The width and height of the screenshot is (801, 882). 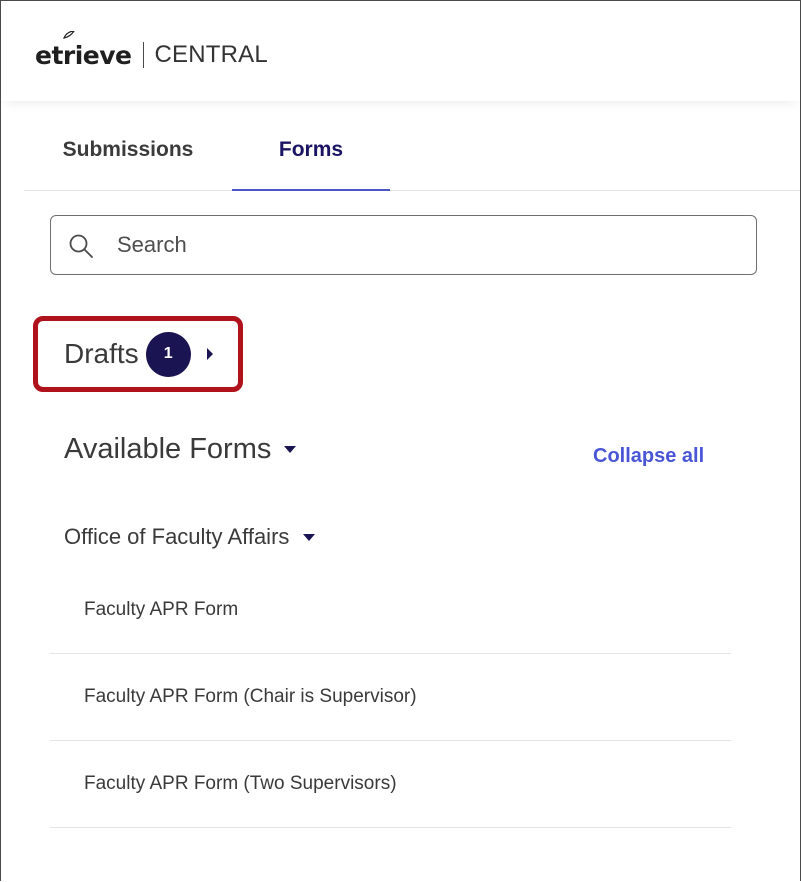 What do you see at coordinates (151, 52) in the screenshot?
I see `logo: etrieve CENTRAL` at bounding box center [151, 52].